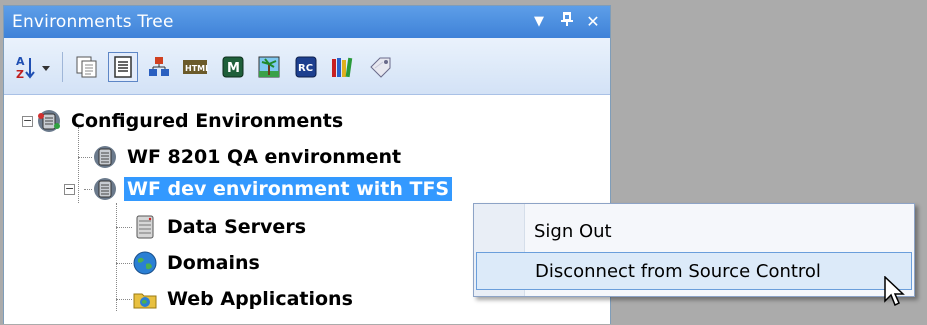 The height and width of the screenshot is (325, 927). I want to click on data-server-icon, so click(145, 227).